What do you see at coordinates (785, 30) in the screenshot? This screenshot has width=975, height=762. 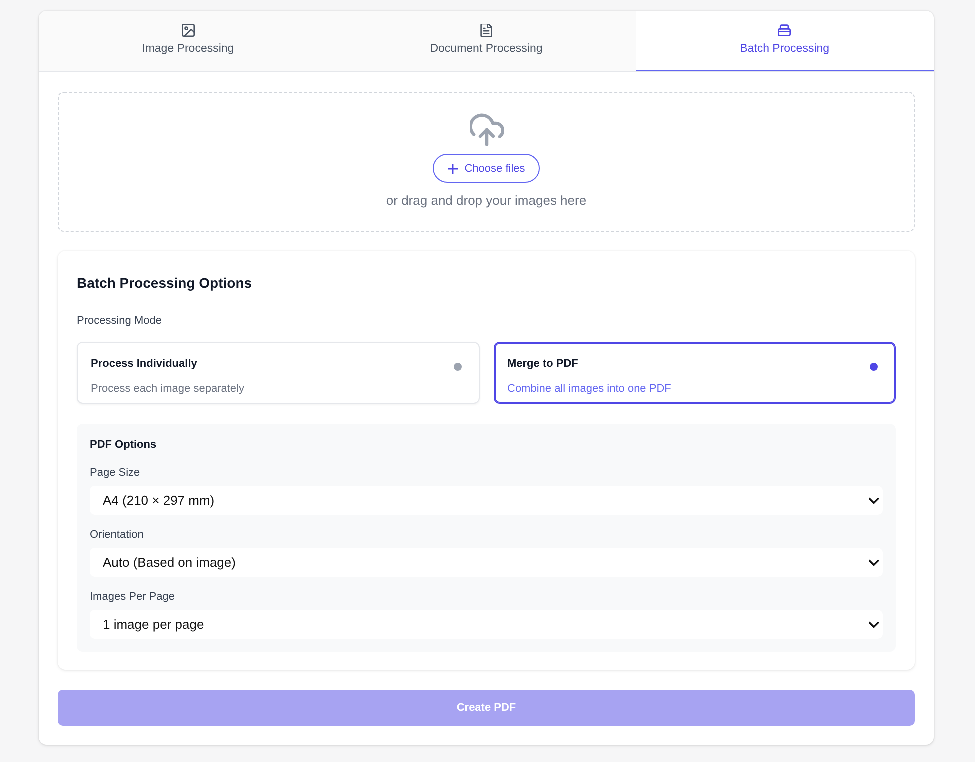 I see `stacked-boxes-icon` at bounding box center [785, 30].